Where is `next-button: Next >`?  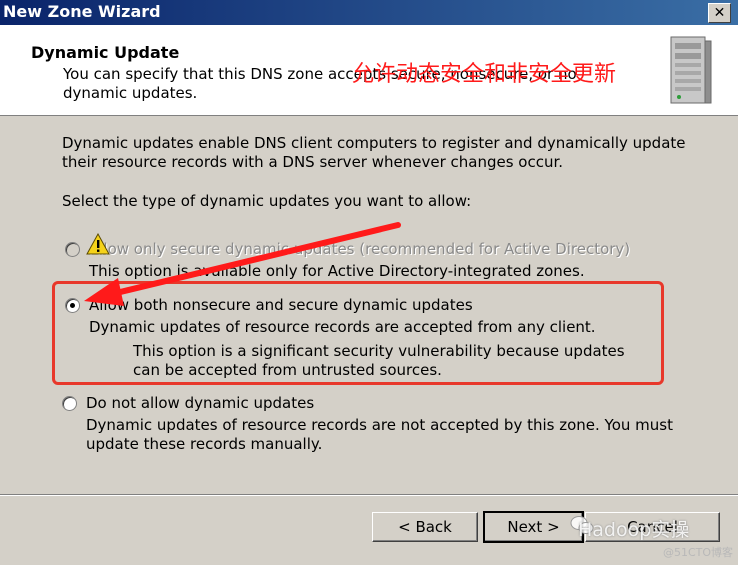
next-button: Next > is located at coordinates (533, 527).